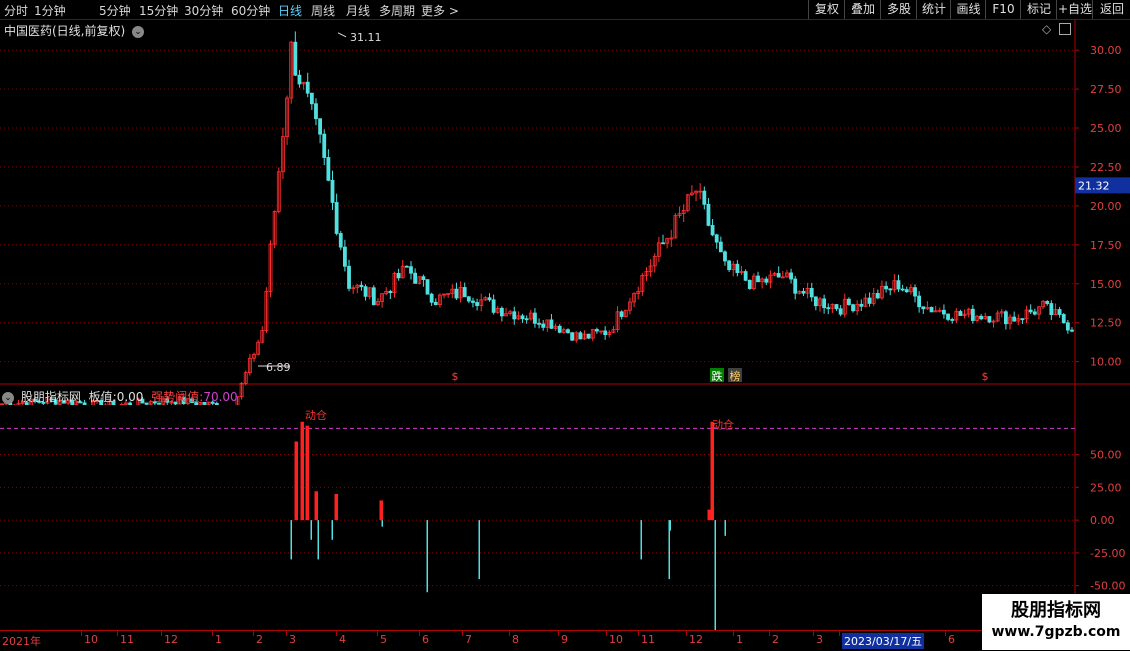  Describe the element at coordinates (171, 639) in the screenshot. I see `date-label: 12` at that location.